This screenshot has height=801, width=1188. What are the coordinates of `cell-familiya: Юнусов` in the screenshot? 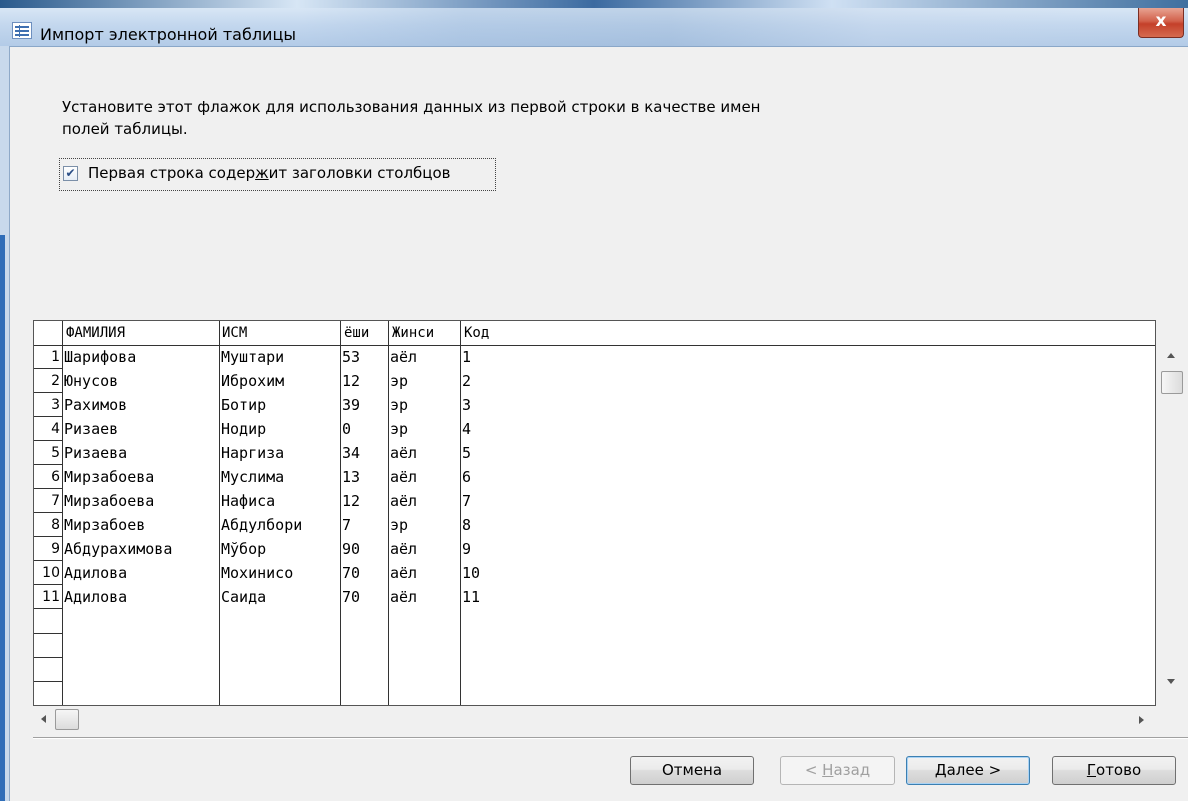 It's located at (91, 381).